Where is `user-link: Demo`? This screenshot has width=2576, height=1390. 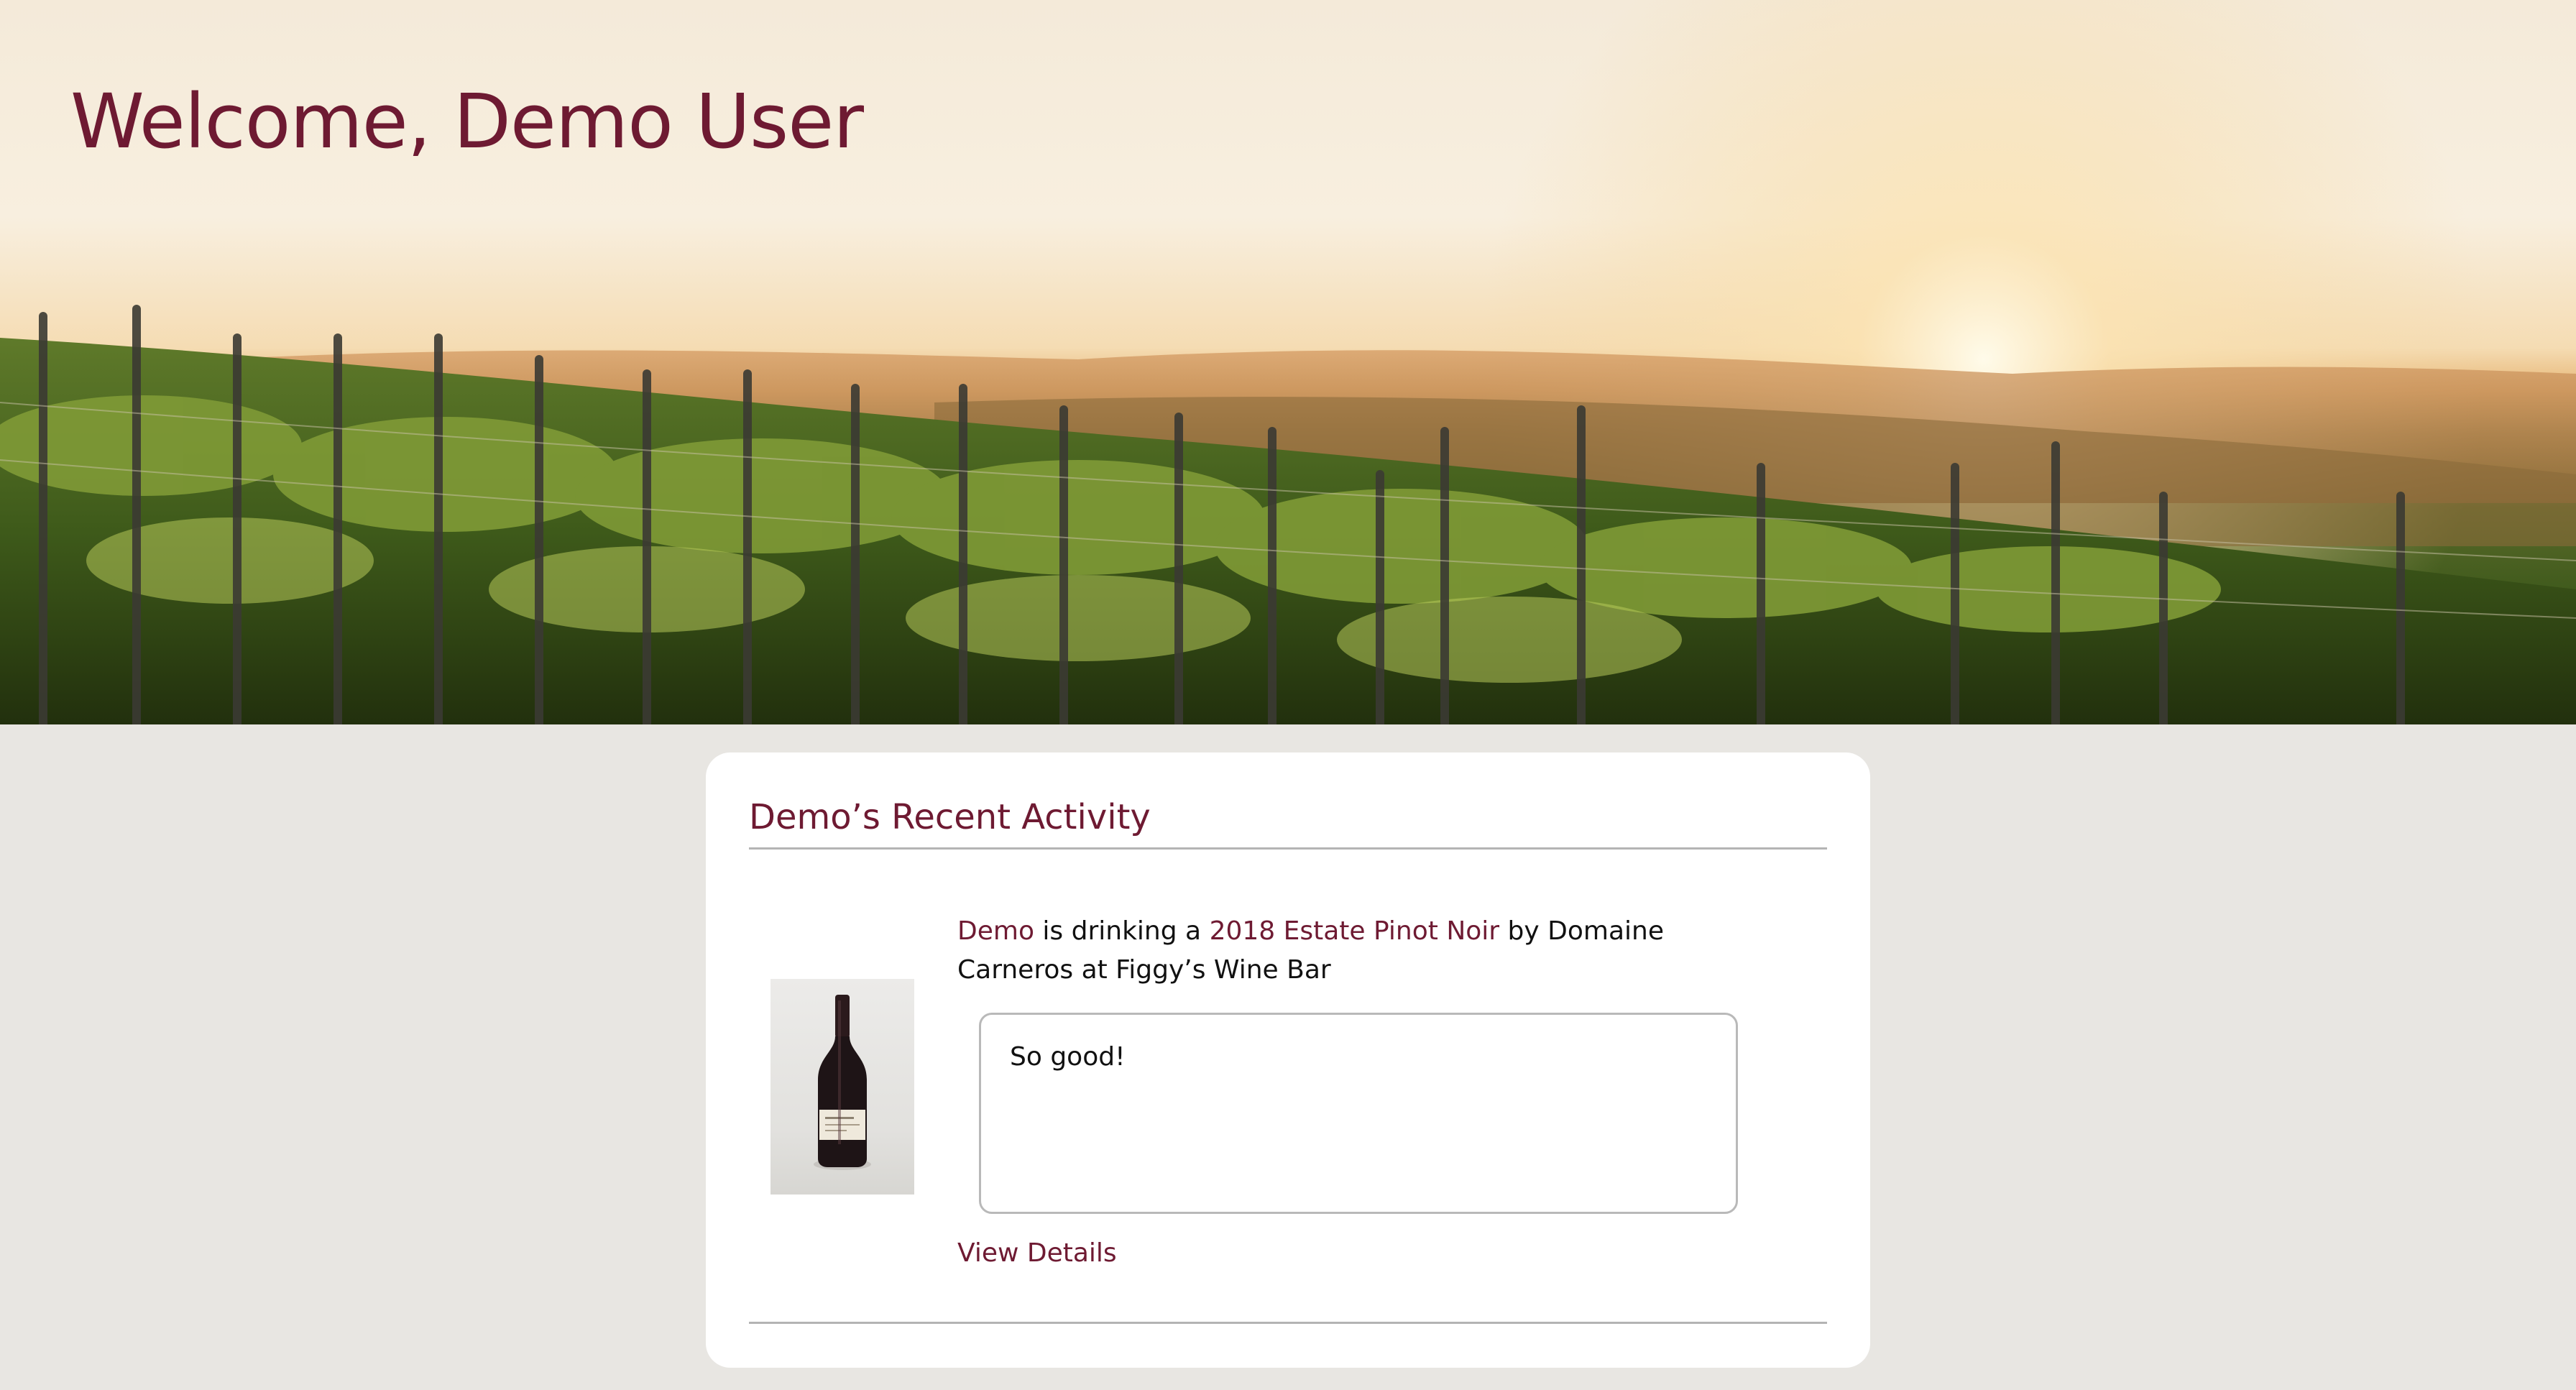
user-link: Demo is located at coordinates (995, 931).